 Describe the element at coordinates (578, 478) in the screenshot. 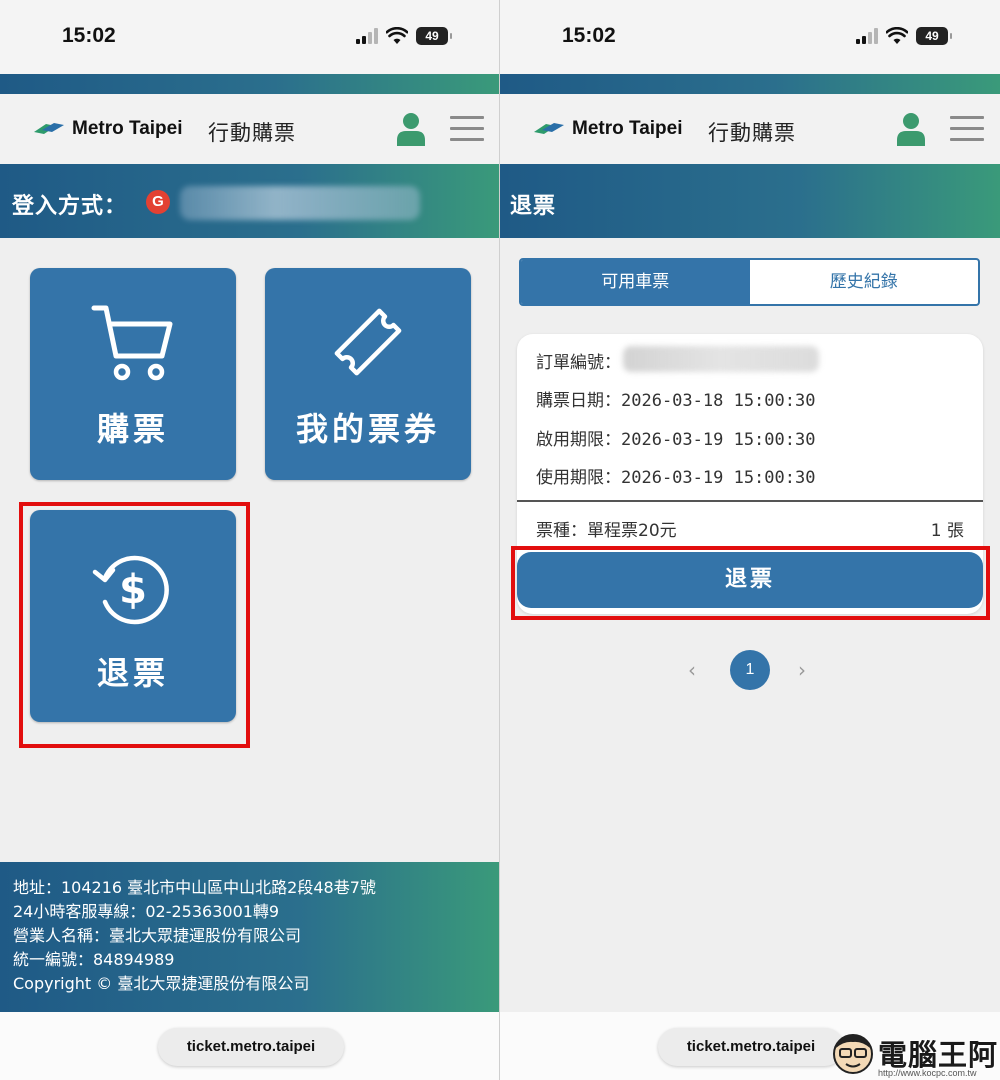

I see `usage-deadline-label: 使用期限：` at that location.